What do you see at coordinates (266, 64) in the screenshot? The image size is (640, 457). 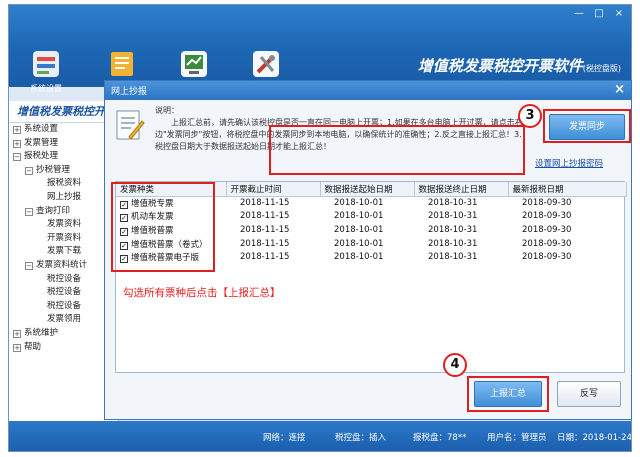 I see `tools-icon` at bounding box center [266, 64].